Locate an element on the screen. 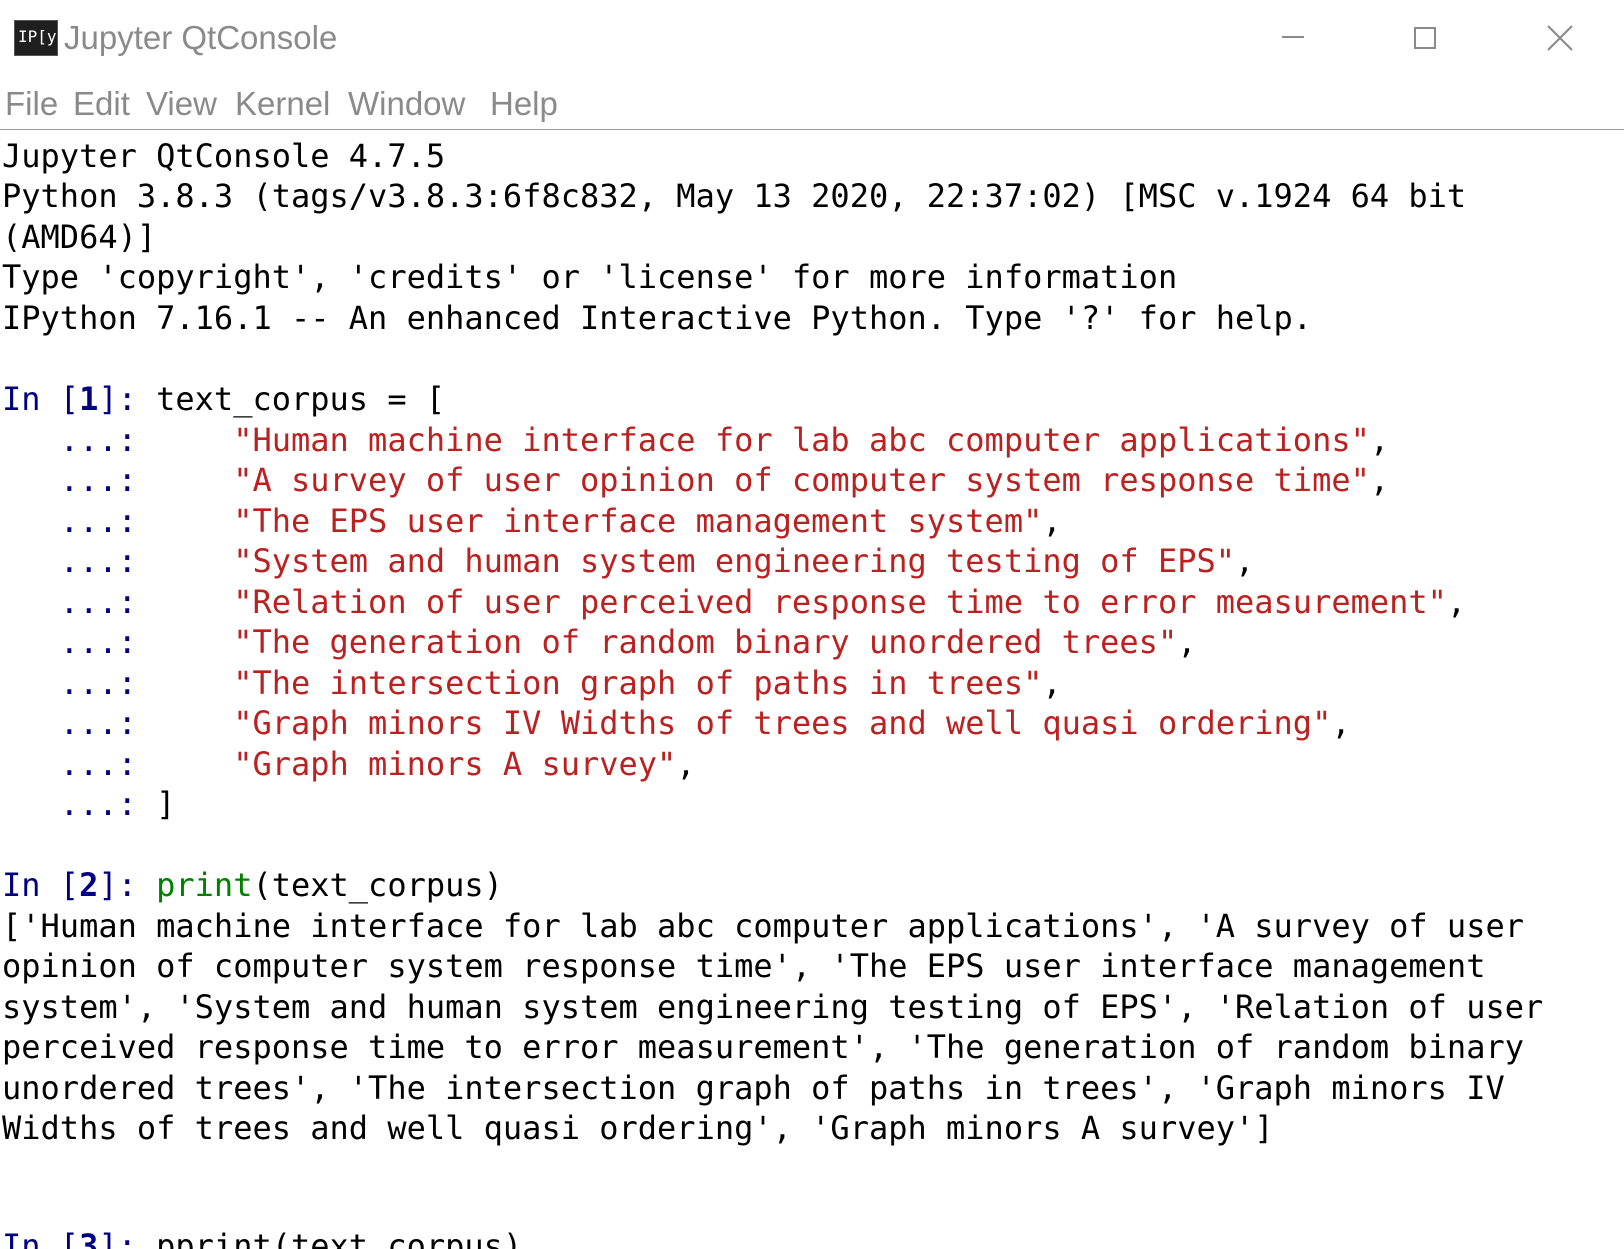  input-line: In [2]: print(text_corpus) is located at coordinates (252, 885).